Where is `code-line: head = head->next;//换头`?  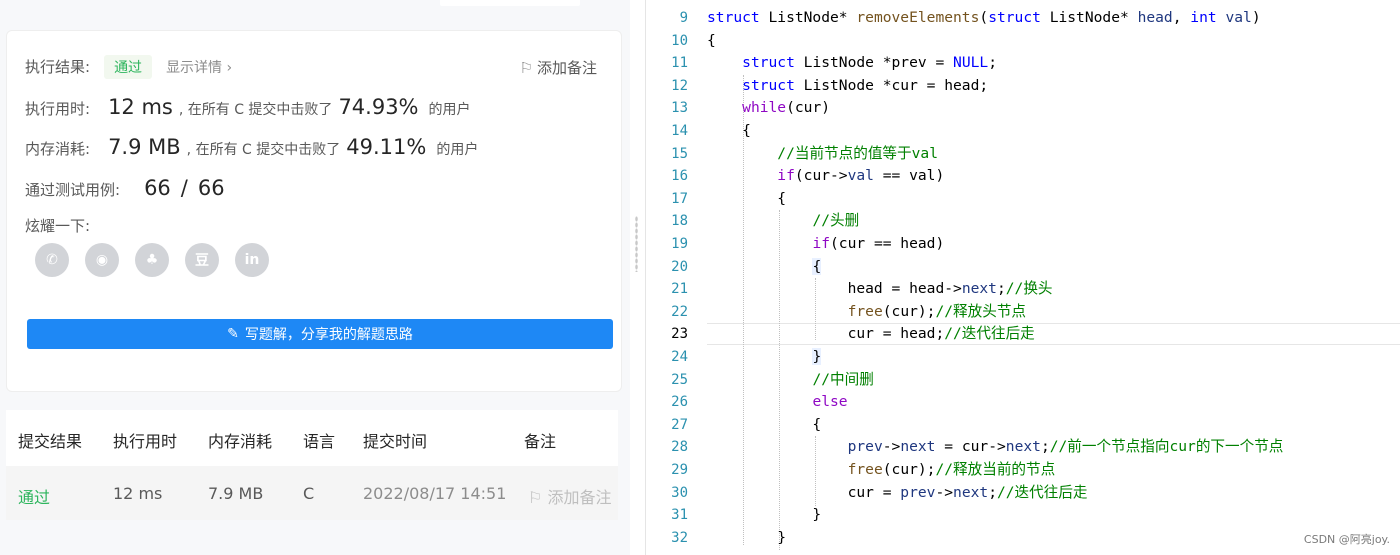 code-line: head = head->next;//换头 is located at coordinates (880, 289).